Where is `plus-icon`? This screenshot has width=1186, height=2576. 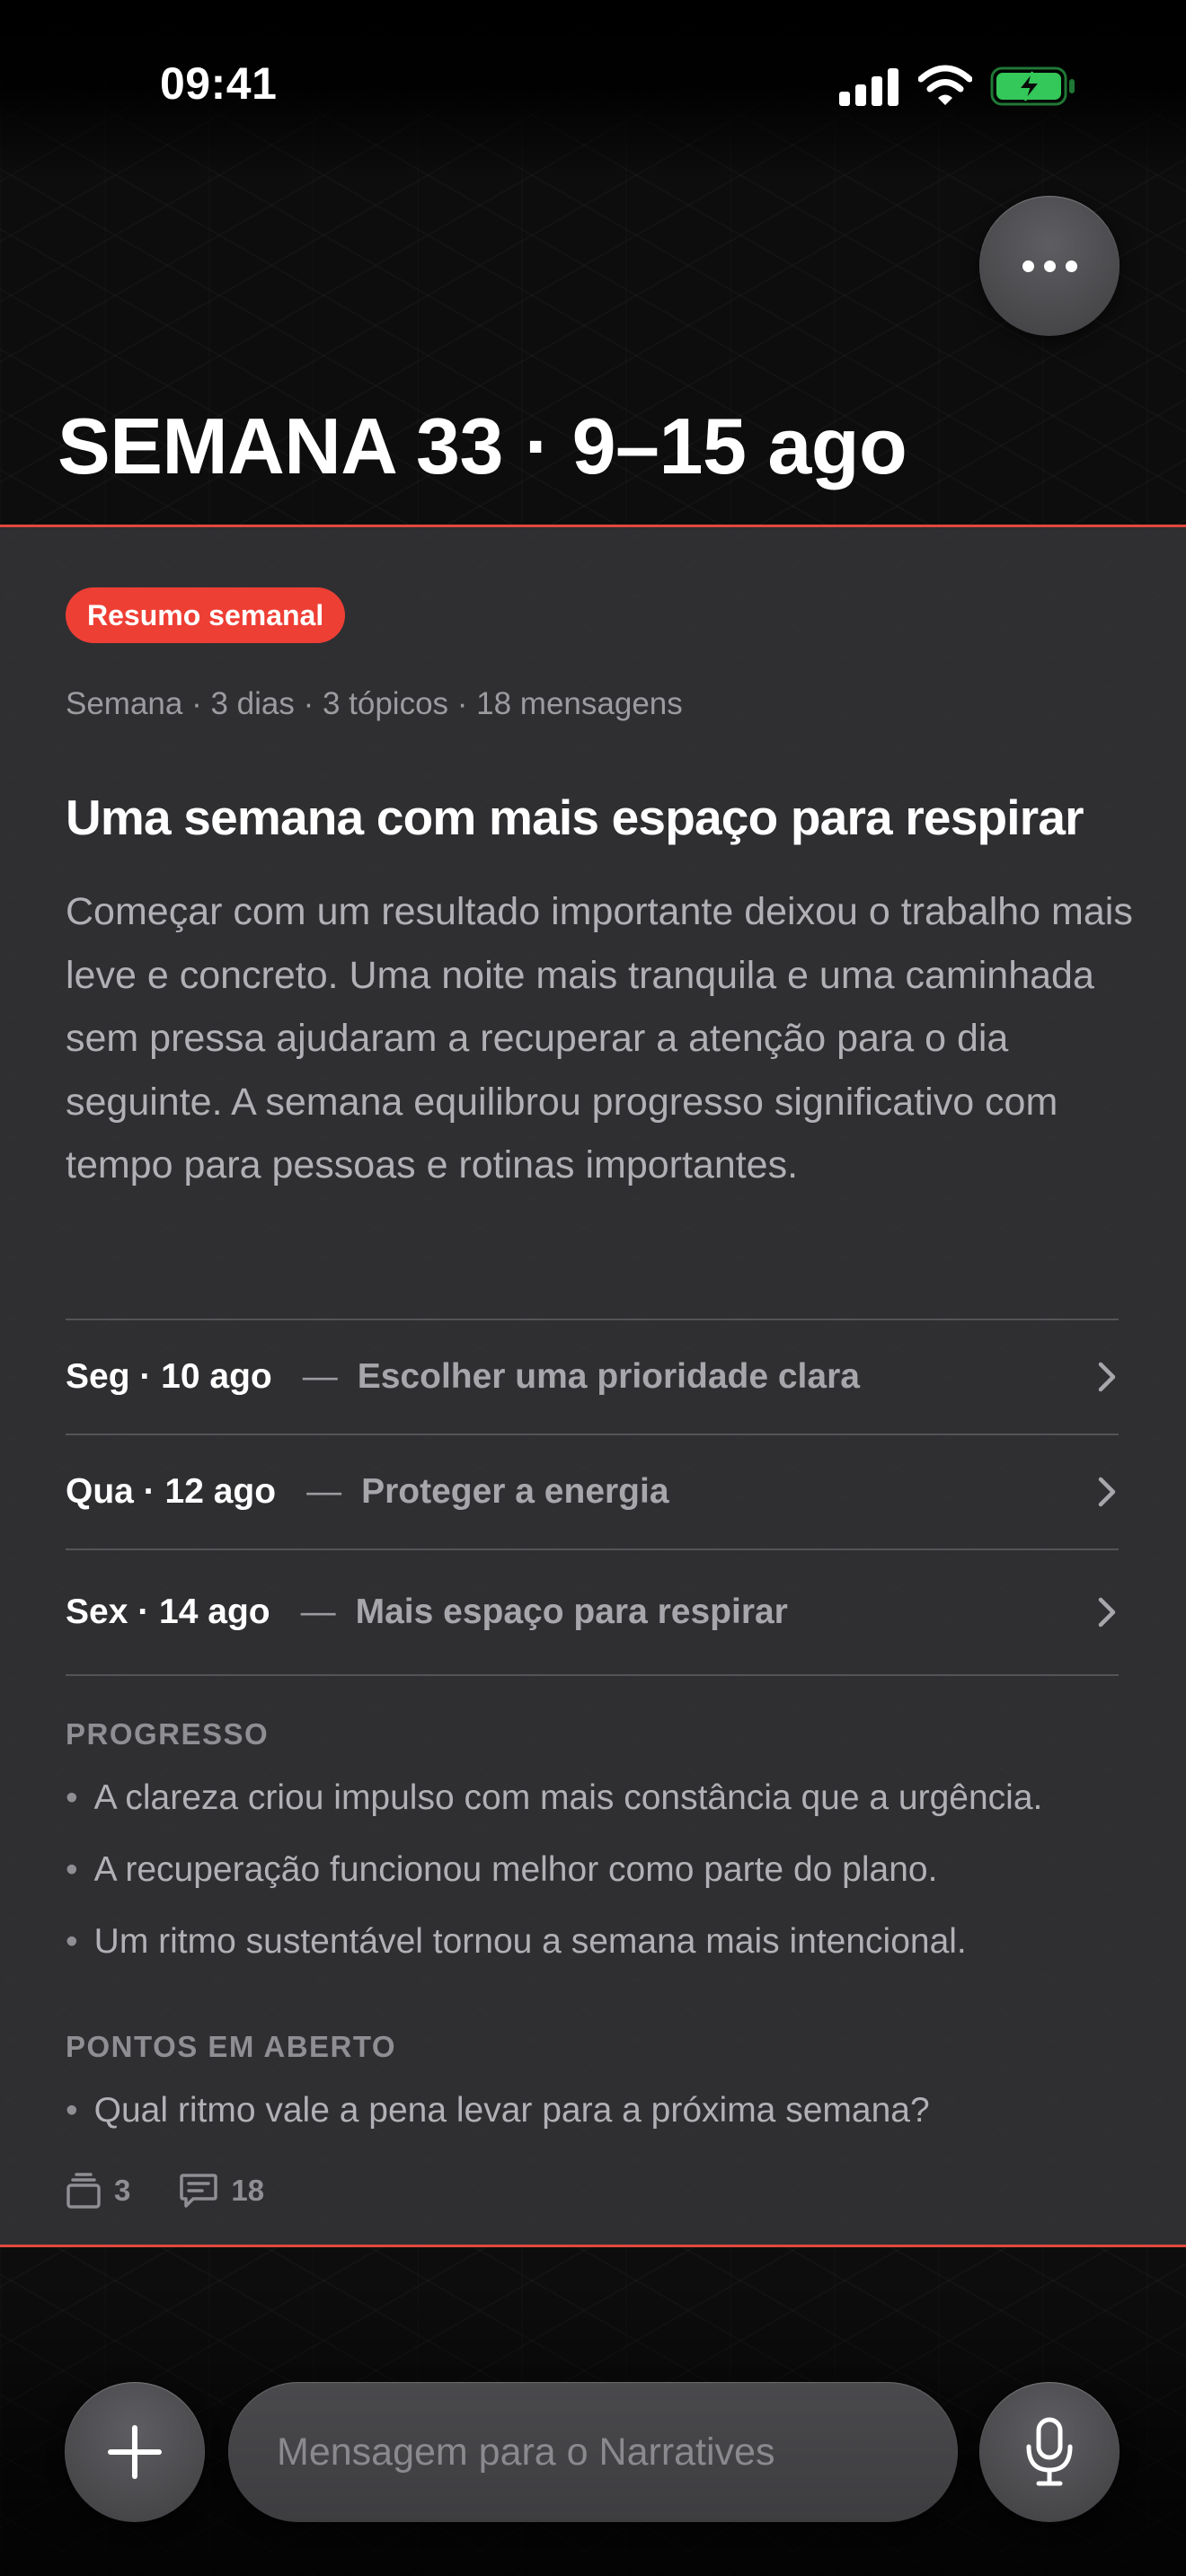
plus-icon is located at coordinates (135, 2452).